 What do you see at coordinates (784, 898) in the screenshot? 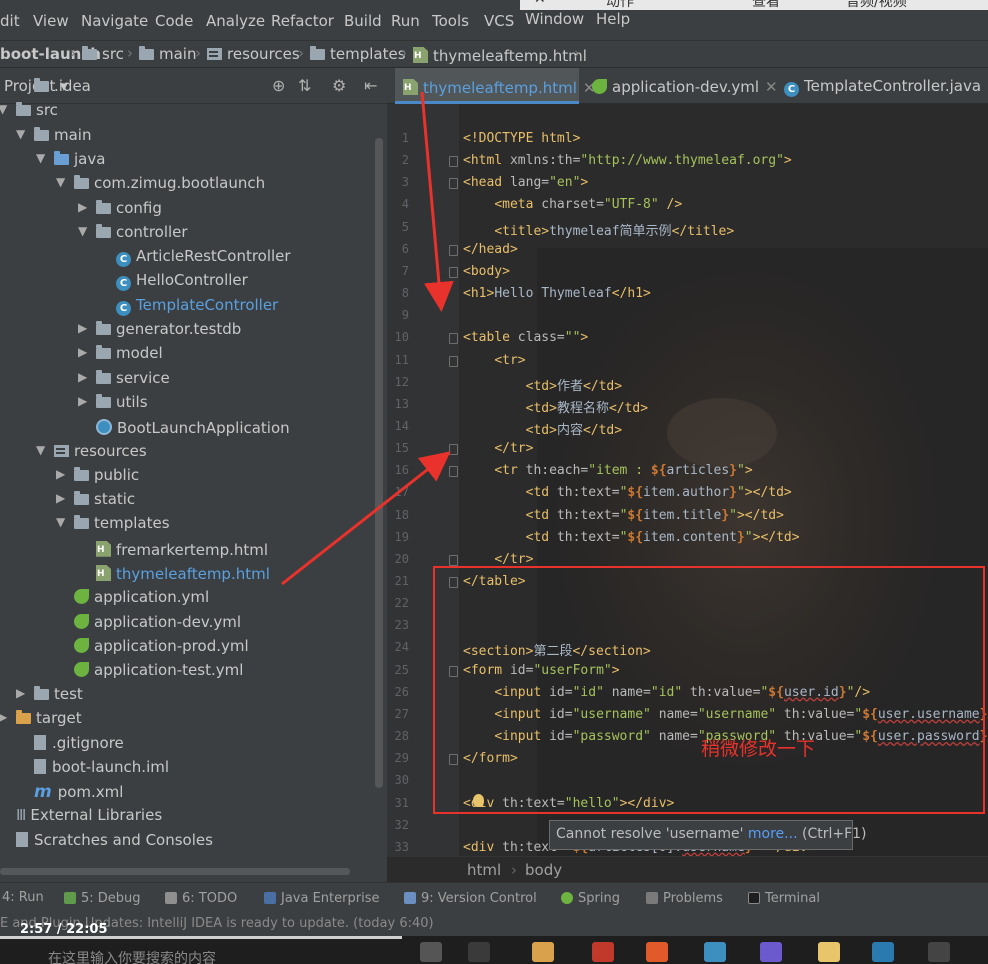
I see `tool-terminal: Terminal` at bounding box center [784, 898].